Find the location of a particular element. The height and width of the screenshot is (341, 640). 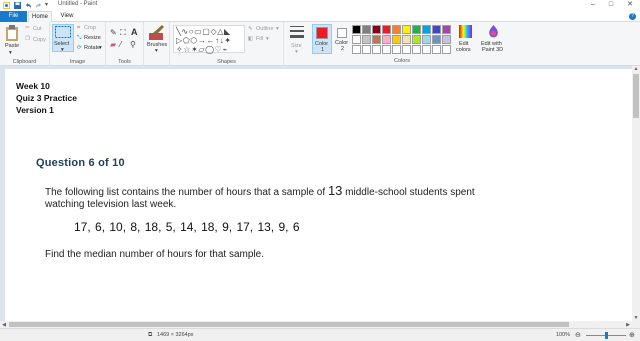

shapes-label: Shapes is located at coordinates (226, 62).